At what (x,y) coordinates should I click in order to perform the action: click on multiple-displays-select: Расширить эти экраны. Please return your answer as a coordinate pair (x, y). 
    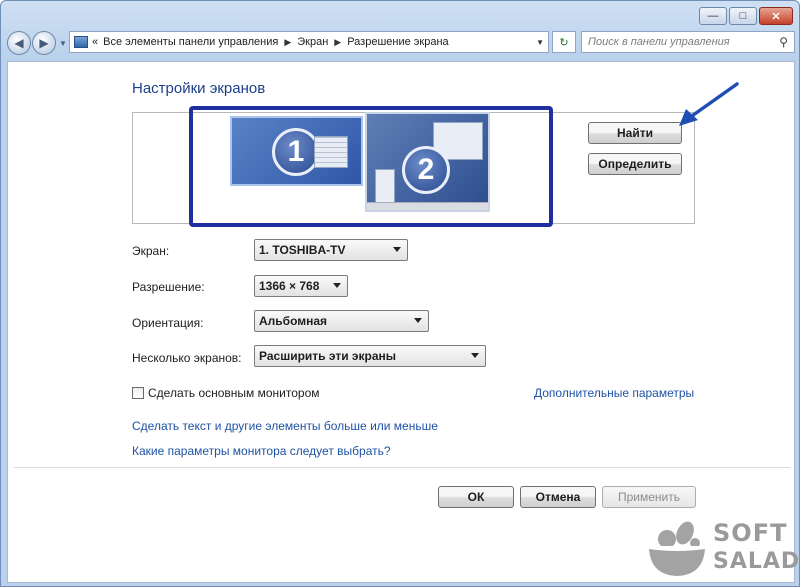
    Looking at the image, I should click on (370, 356).